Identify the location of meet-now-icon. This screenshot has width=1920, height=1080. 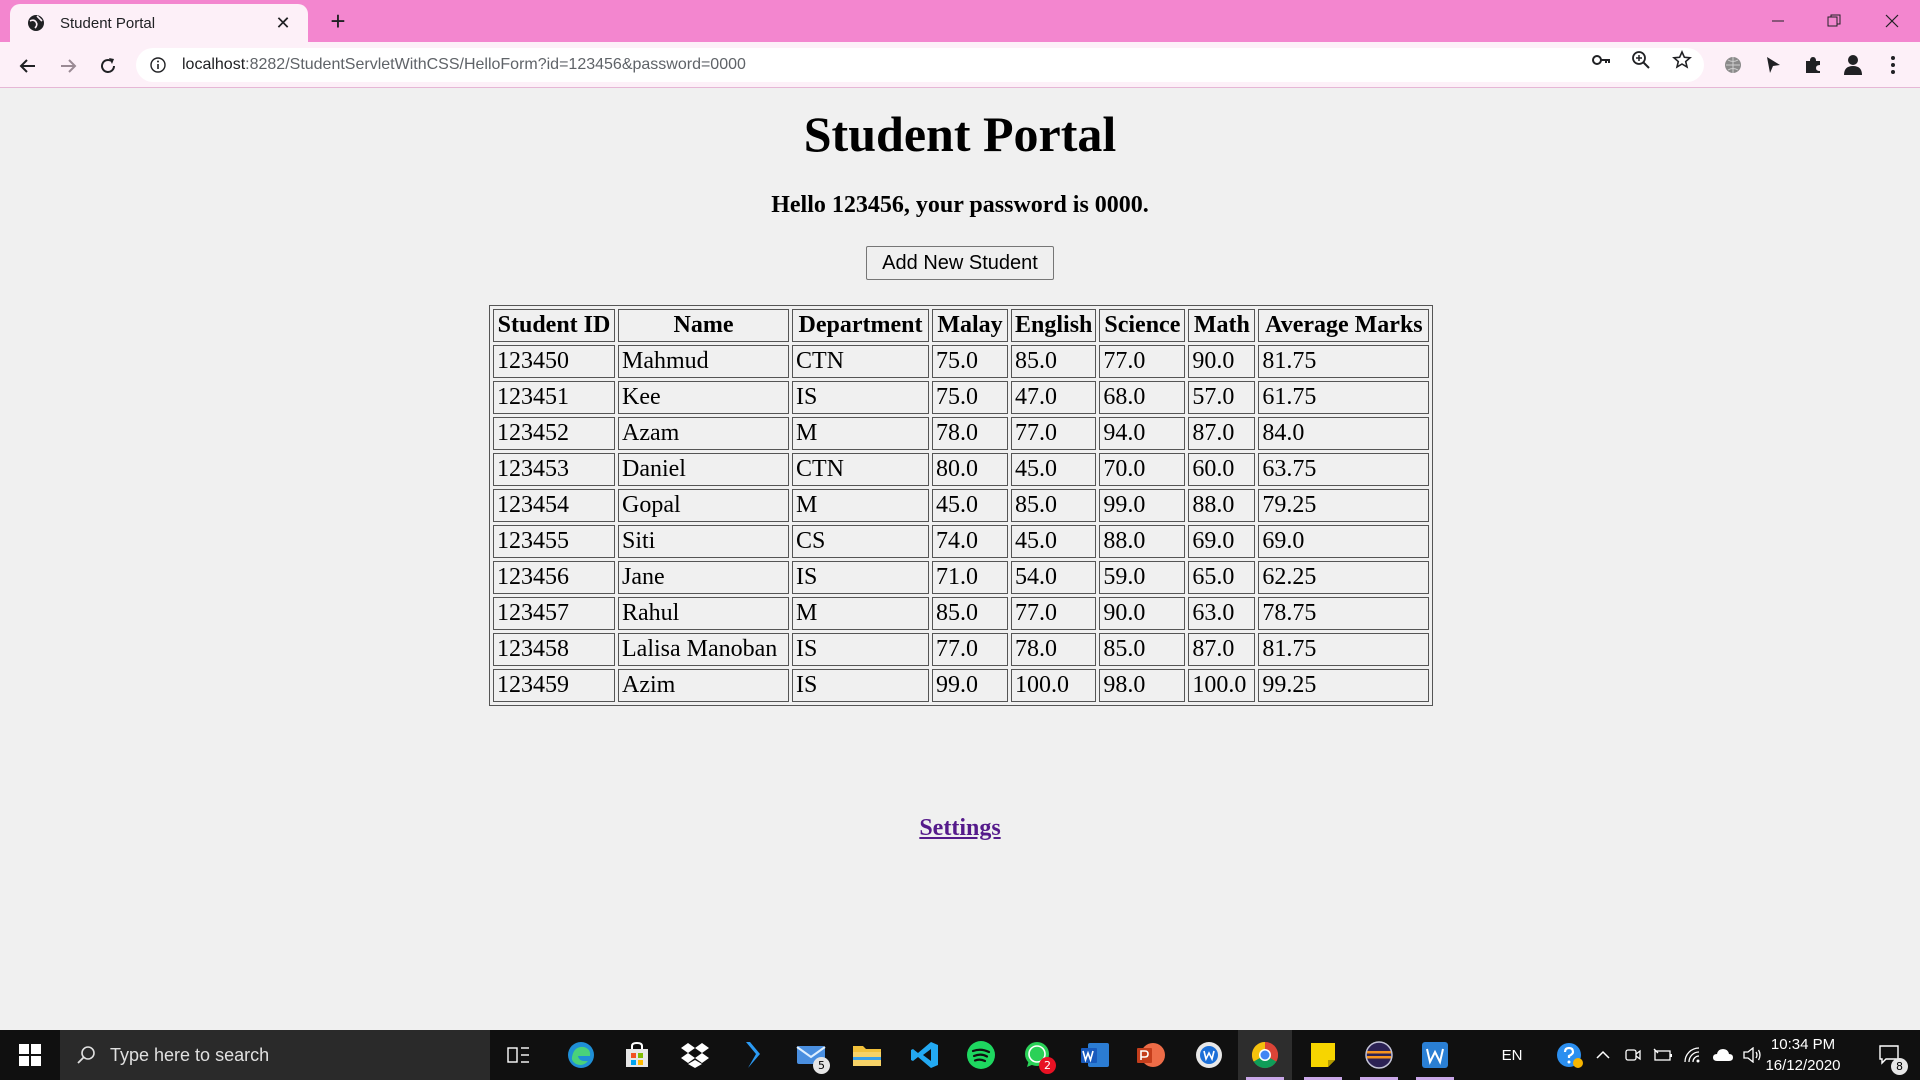
(1633, 1055).